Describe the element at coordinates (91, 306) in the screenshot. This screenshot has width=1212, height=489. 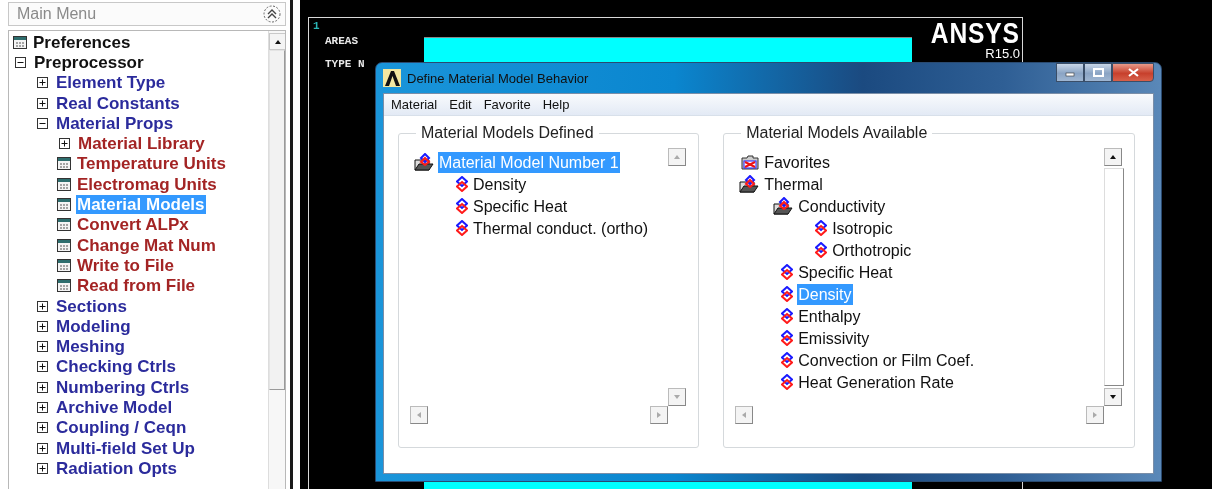
I see `menu-item: Sections` at that location.